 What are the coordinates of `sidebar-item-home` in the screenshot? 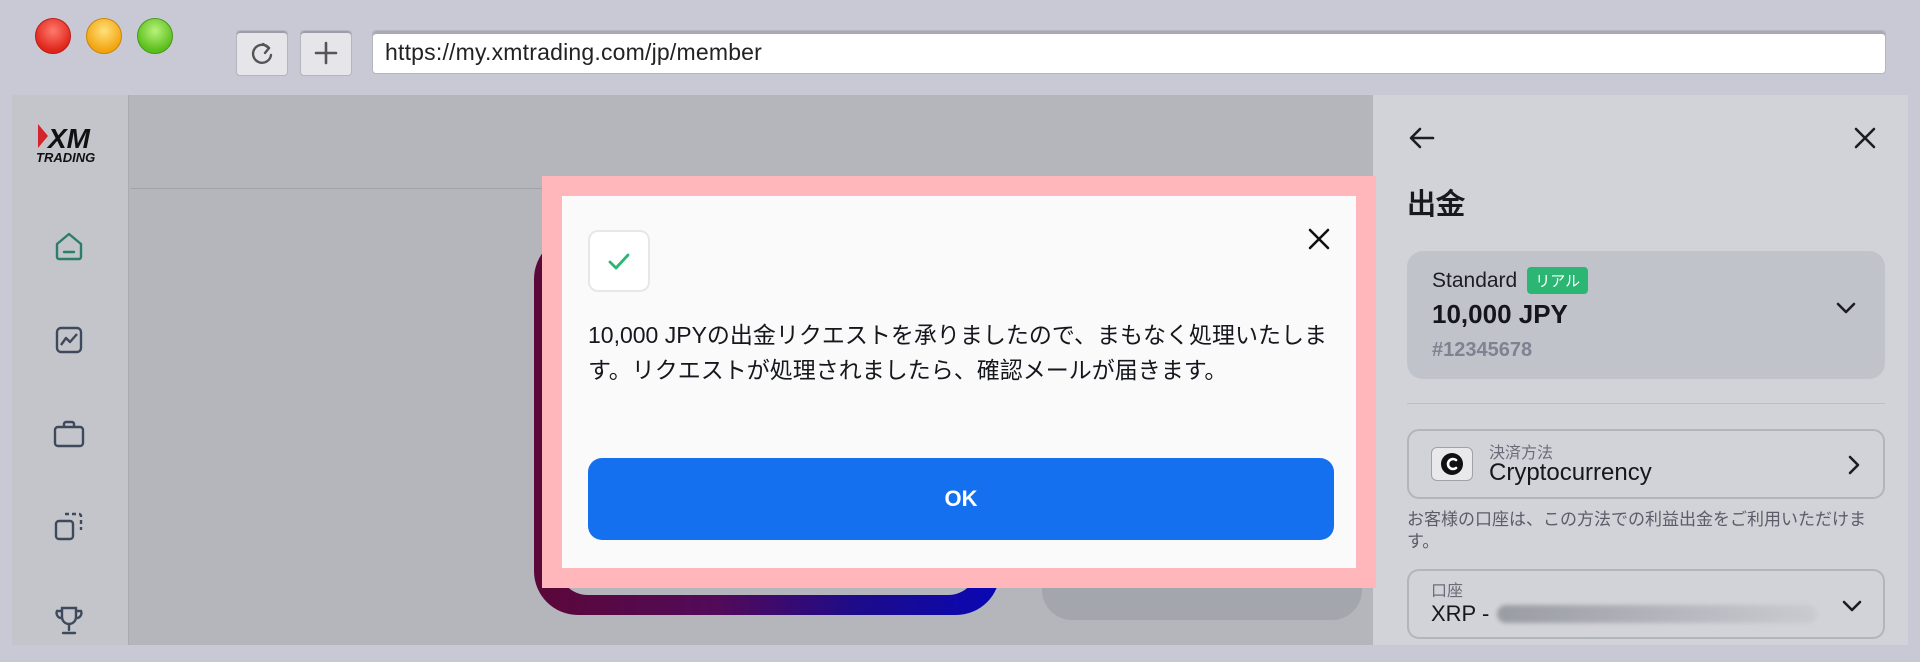 It's located at (69, 246).